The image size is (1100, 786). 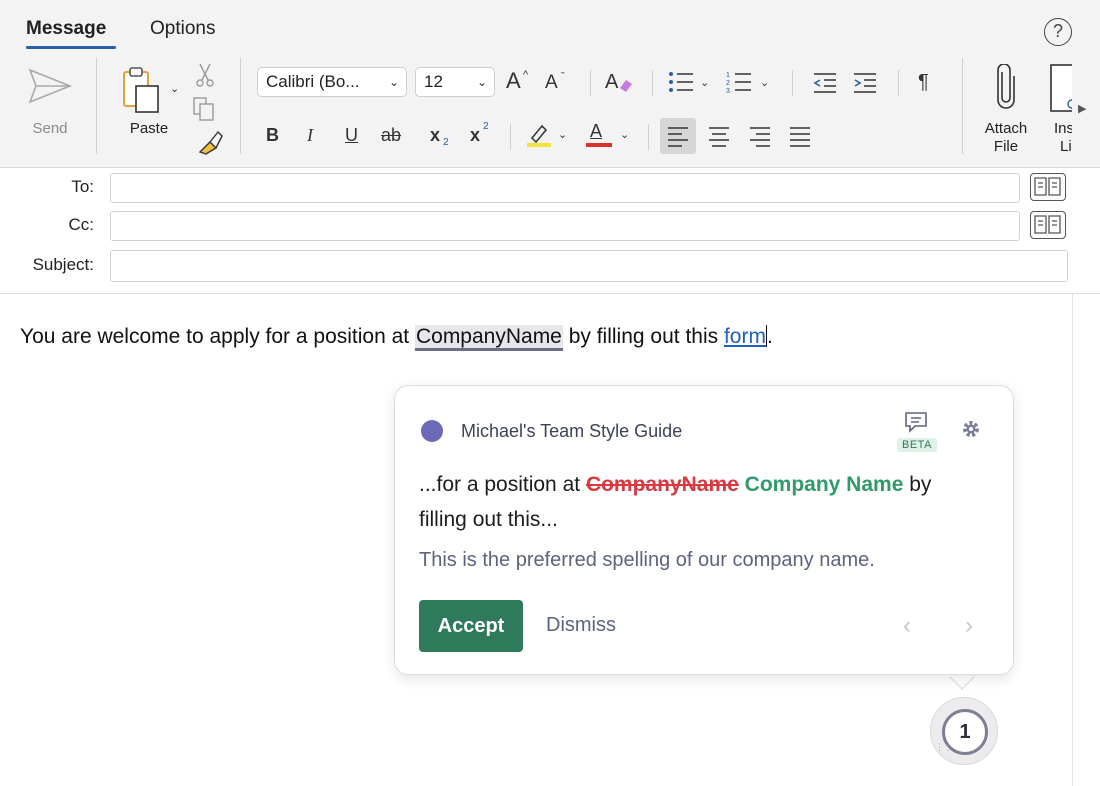 I want to click on ribbon-overflow-arrow-icon: ▶, so click(x=1082, y=109).